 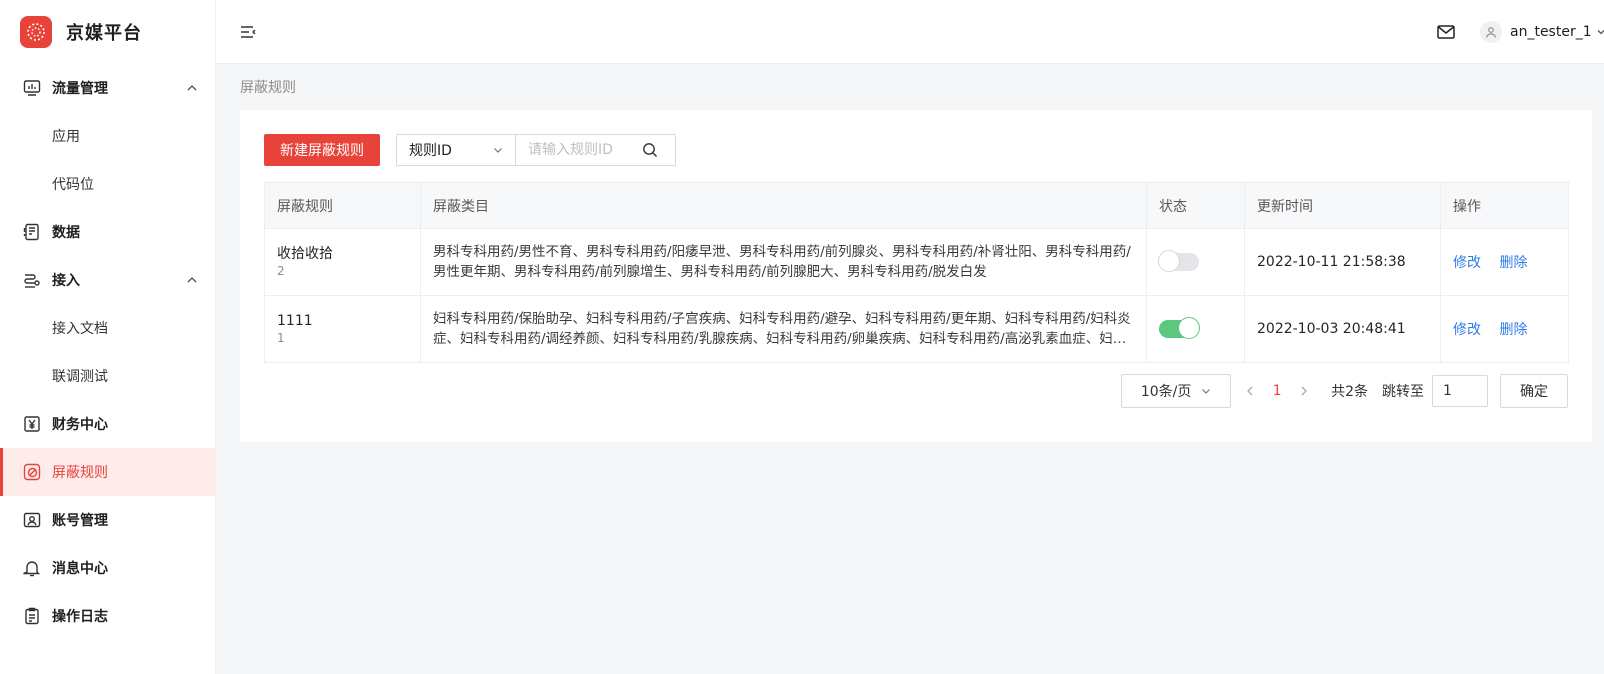 I want to click on page-size-value: 10条/页, so click(x=1166, y=392).